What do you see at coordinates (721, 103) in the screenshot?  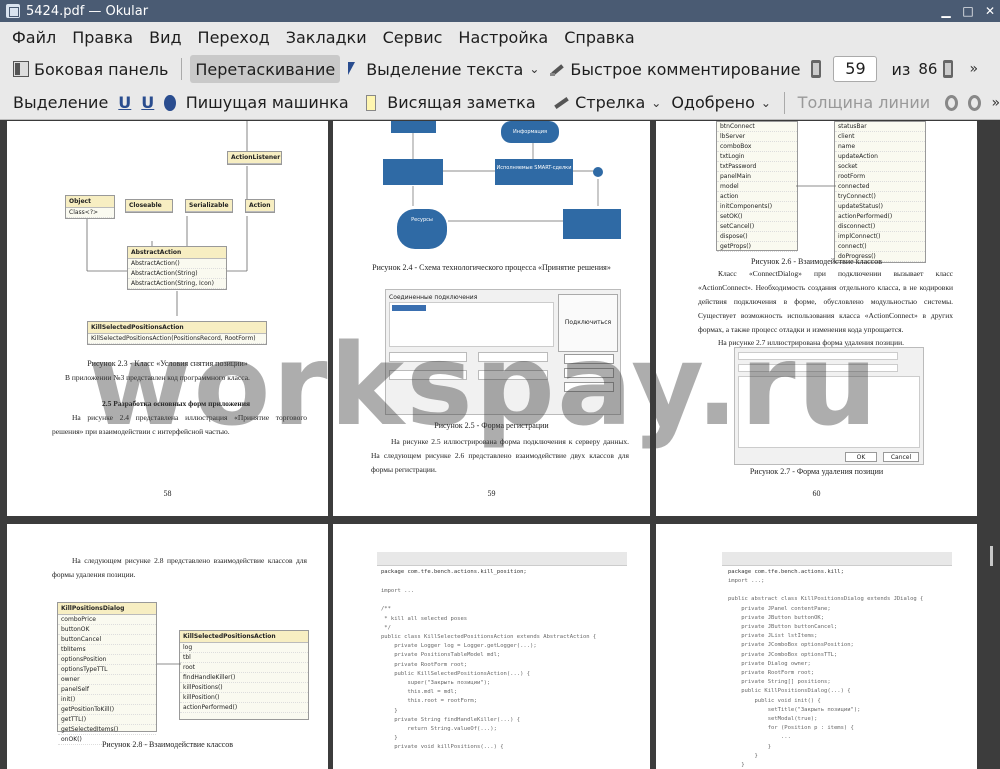 I see `stamp-button: Одобрено ⌄` at bounding box center [721, 103].